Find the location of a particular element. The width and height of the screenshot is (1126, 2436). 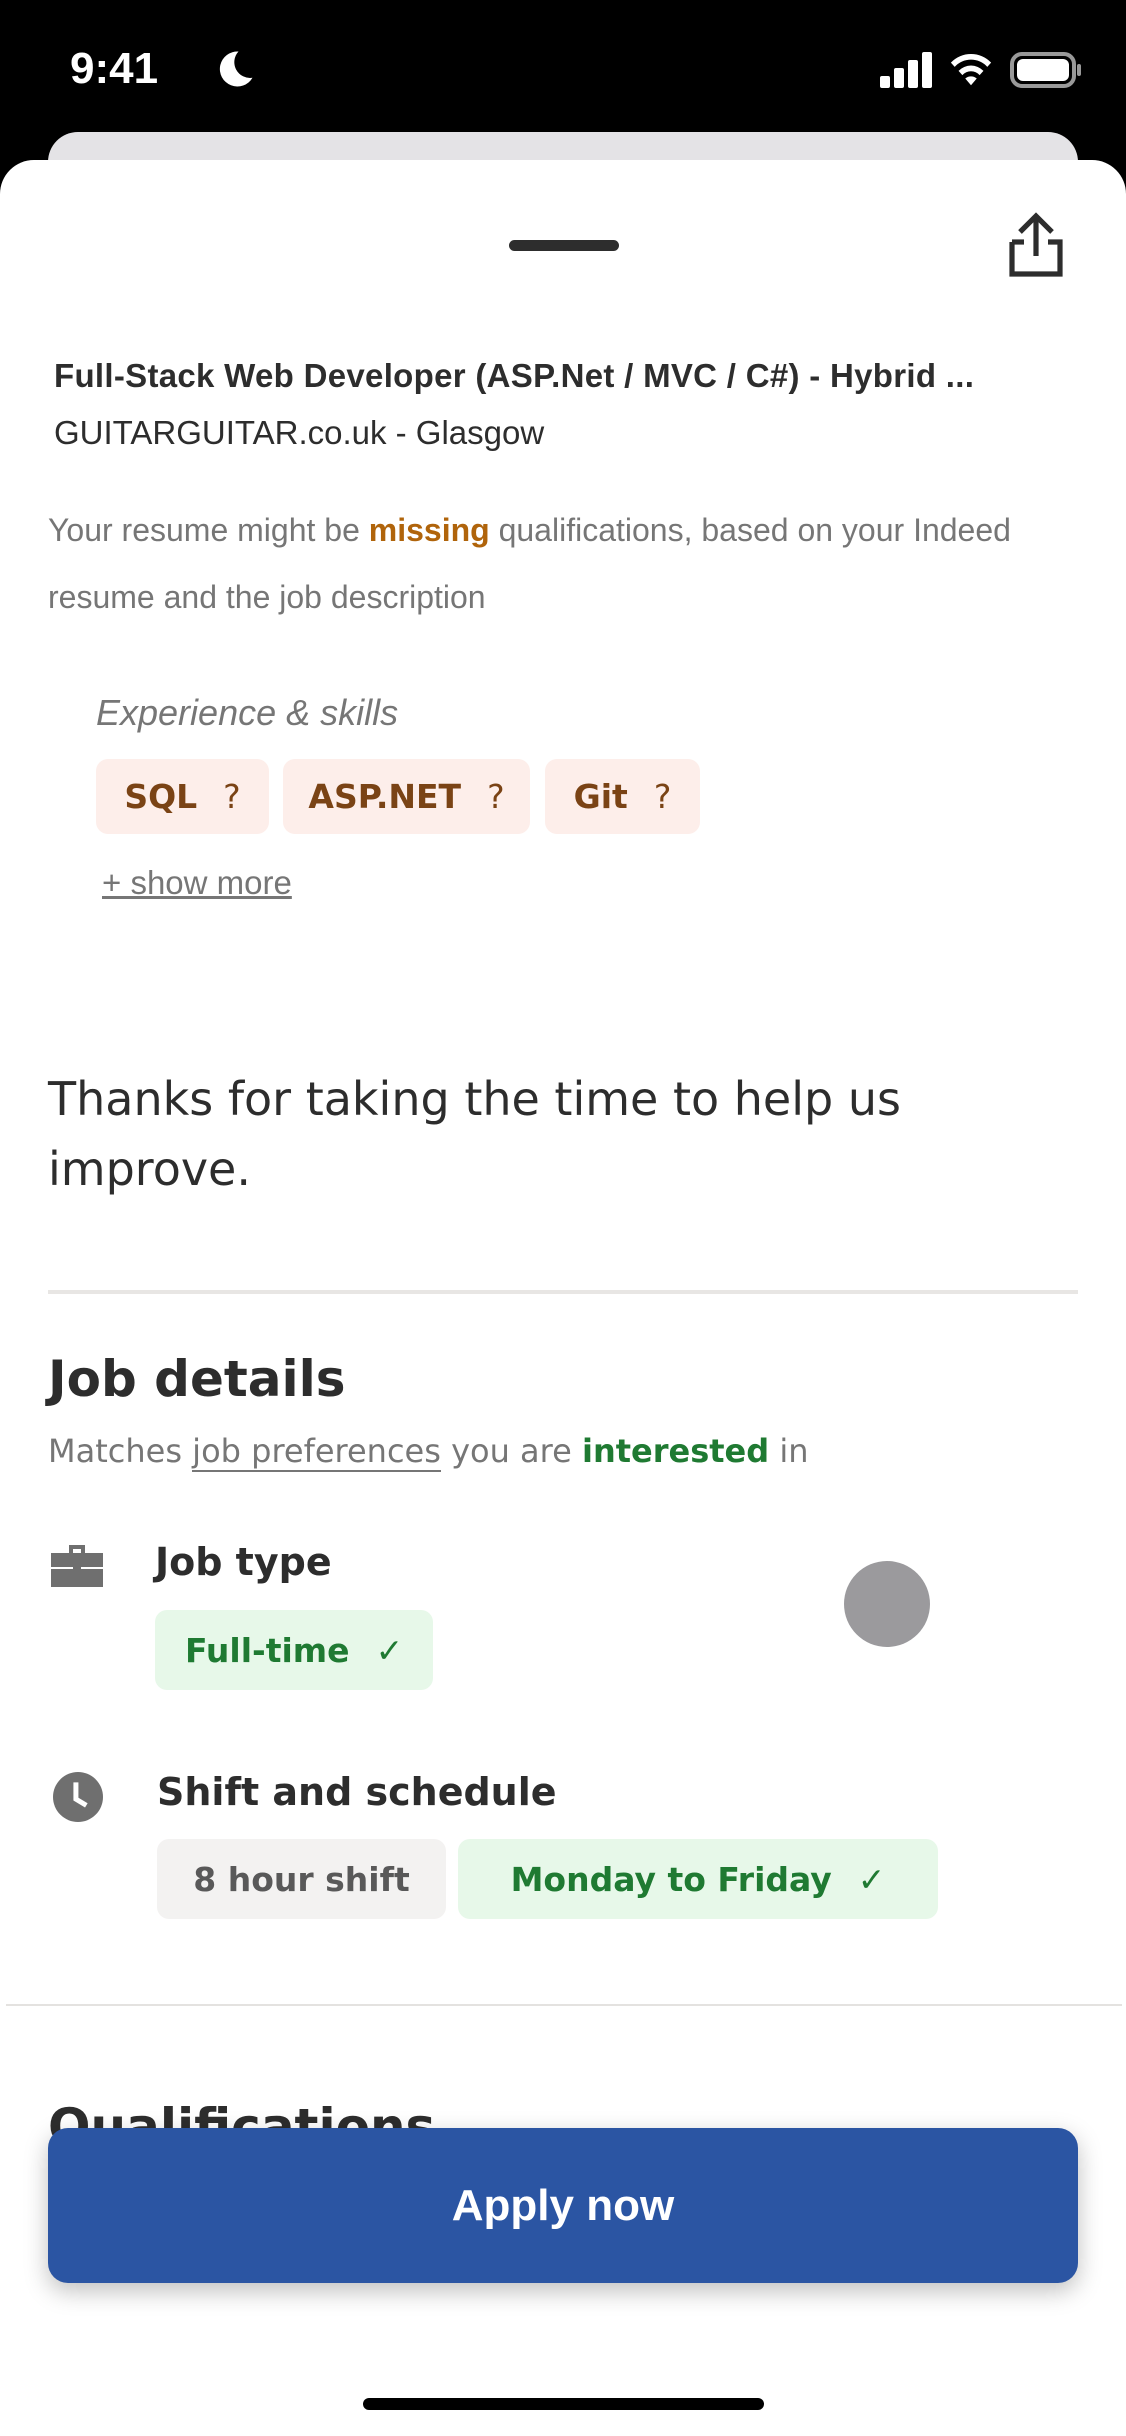

drag-handle is located at coordinates (564, 245).